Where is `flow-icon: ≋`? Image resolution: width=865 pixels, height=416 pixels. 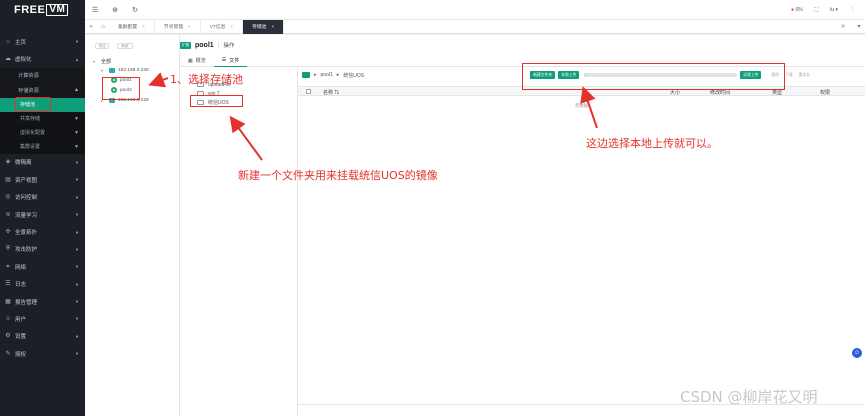
flow-icon: ≋ is located at coordinates (8, 214).